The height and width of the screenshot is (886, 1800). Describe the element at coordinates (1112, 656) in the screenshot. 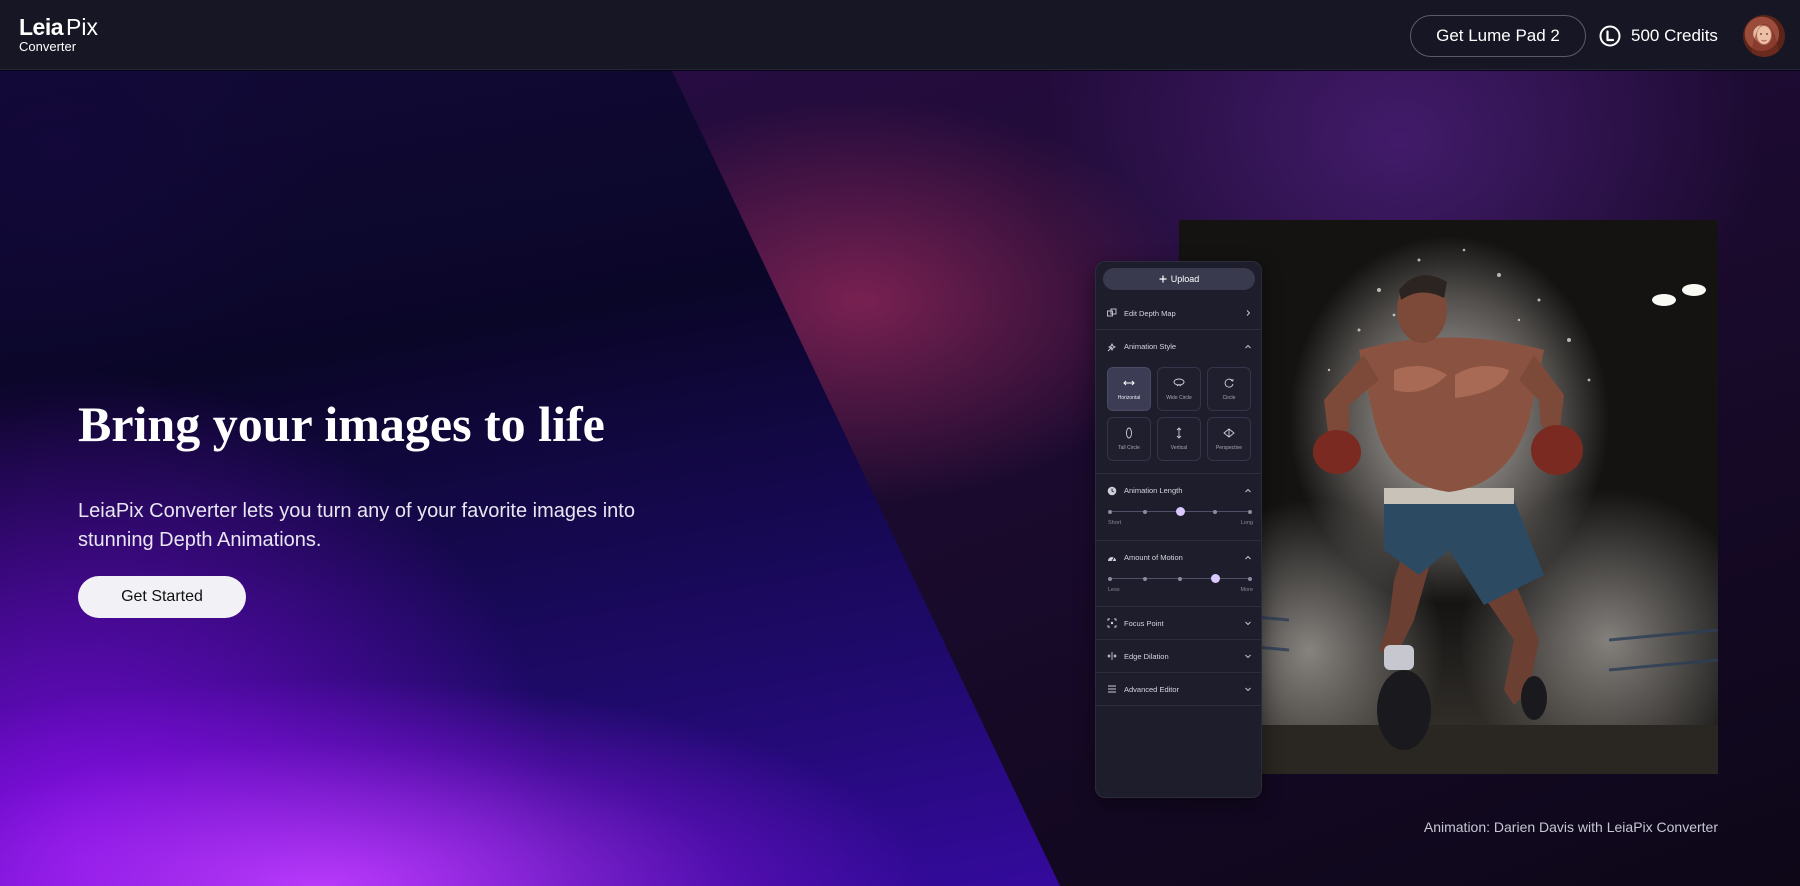

I see `edge-dilation-icon` at that location.